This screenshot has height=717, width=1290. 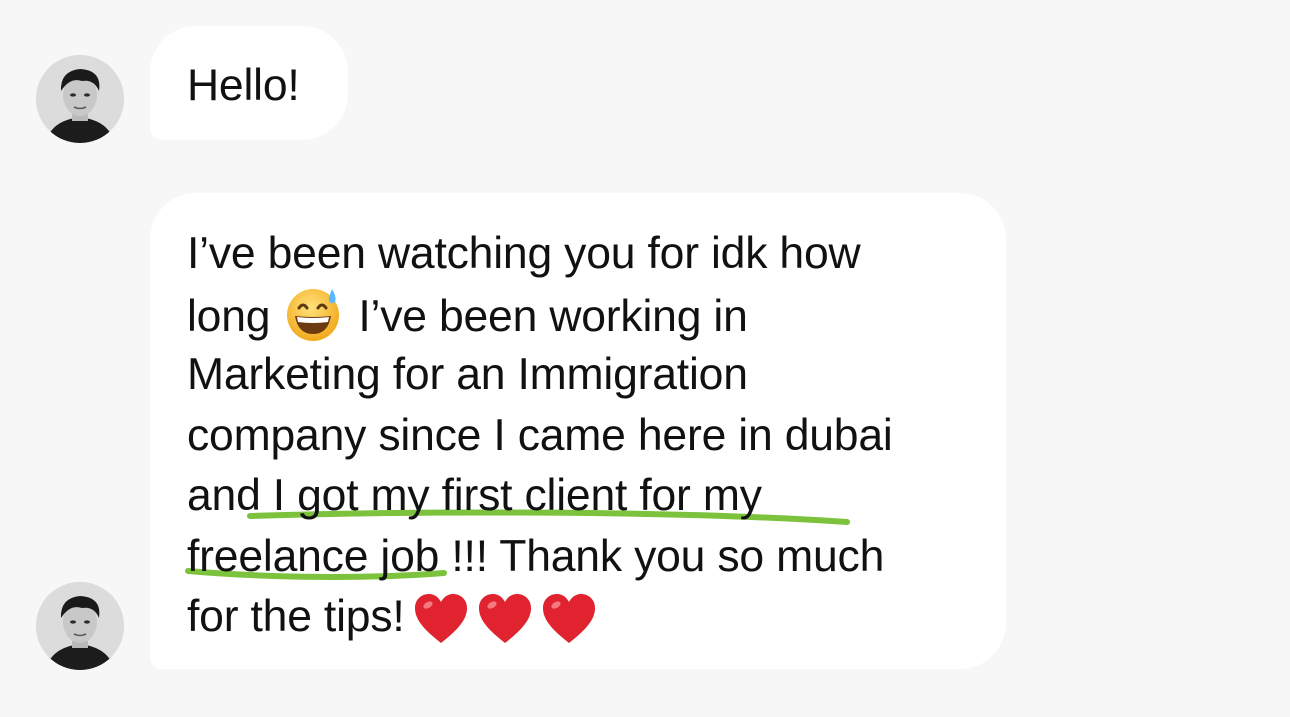 I want to click on message-bubble: Hello!, so click(x=249, y=83).